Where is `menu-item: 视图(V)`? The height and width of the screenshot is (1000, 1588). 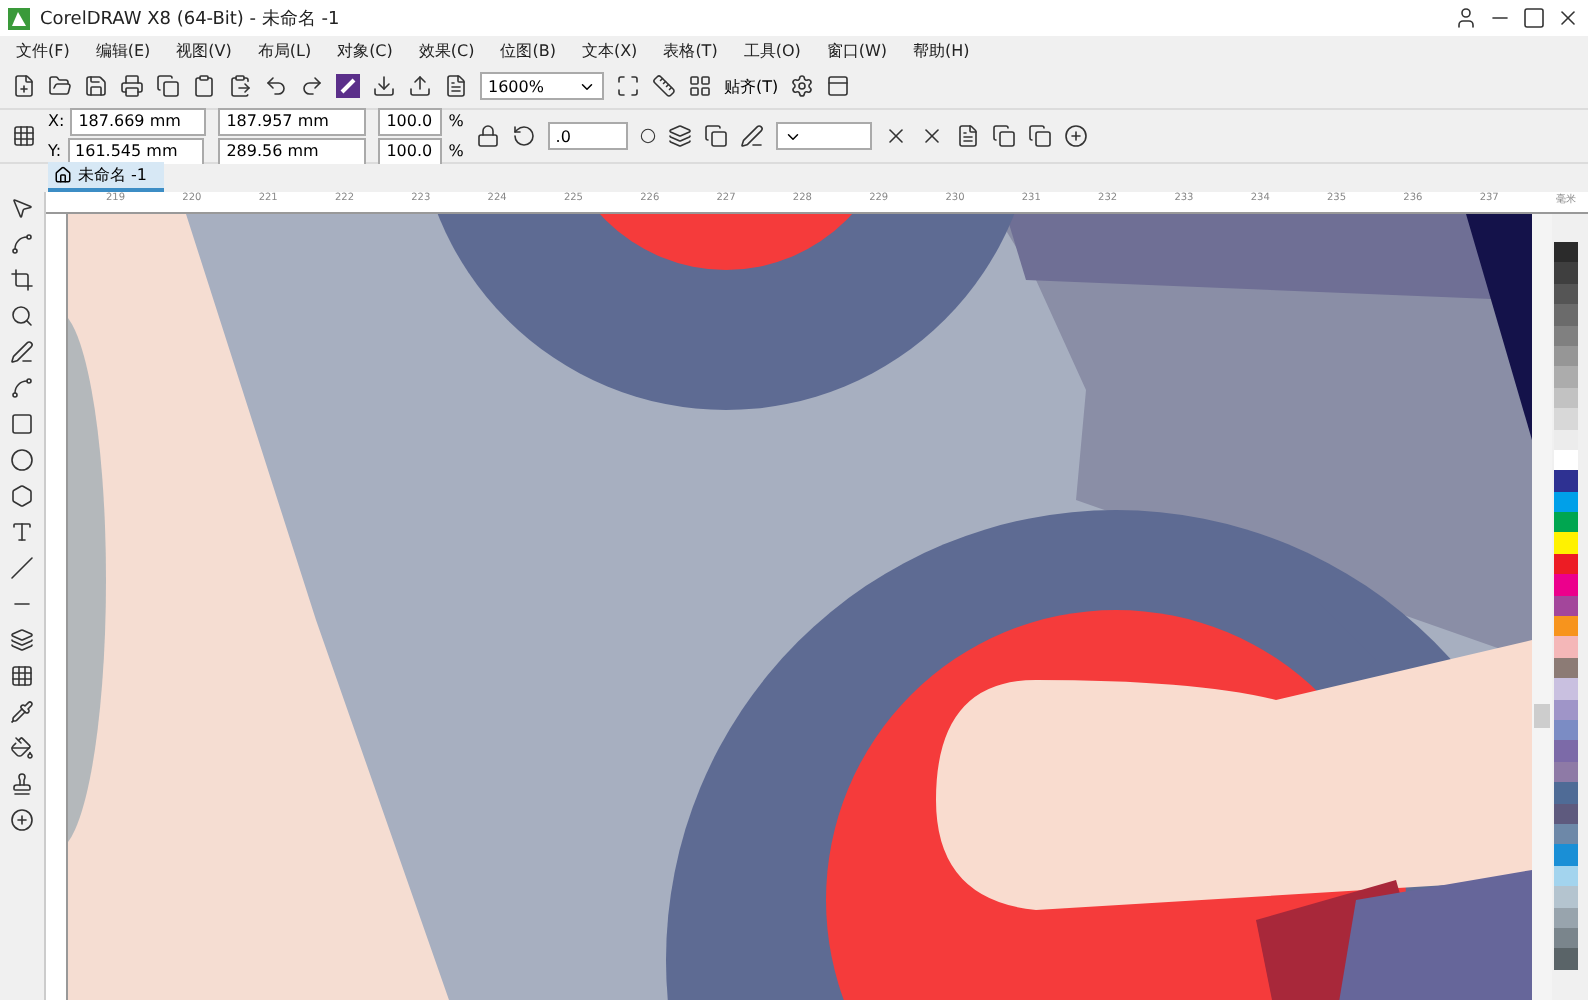
menu-item: 视图(V) is located at coordinates (204, 50).